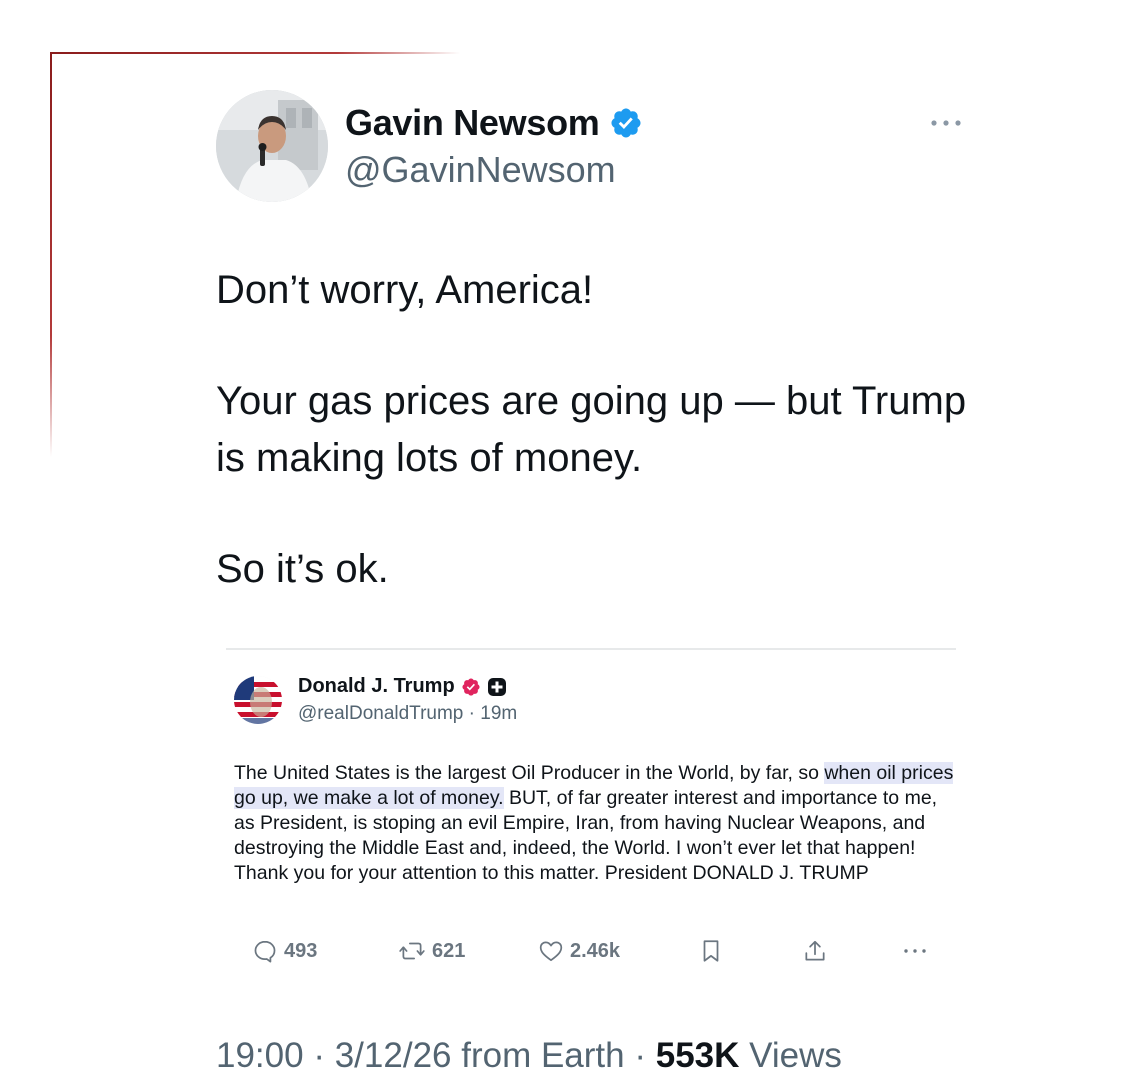  I want to click on reply-action: 493, so click(284, 951).